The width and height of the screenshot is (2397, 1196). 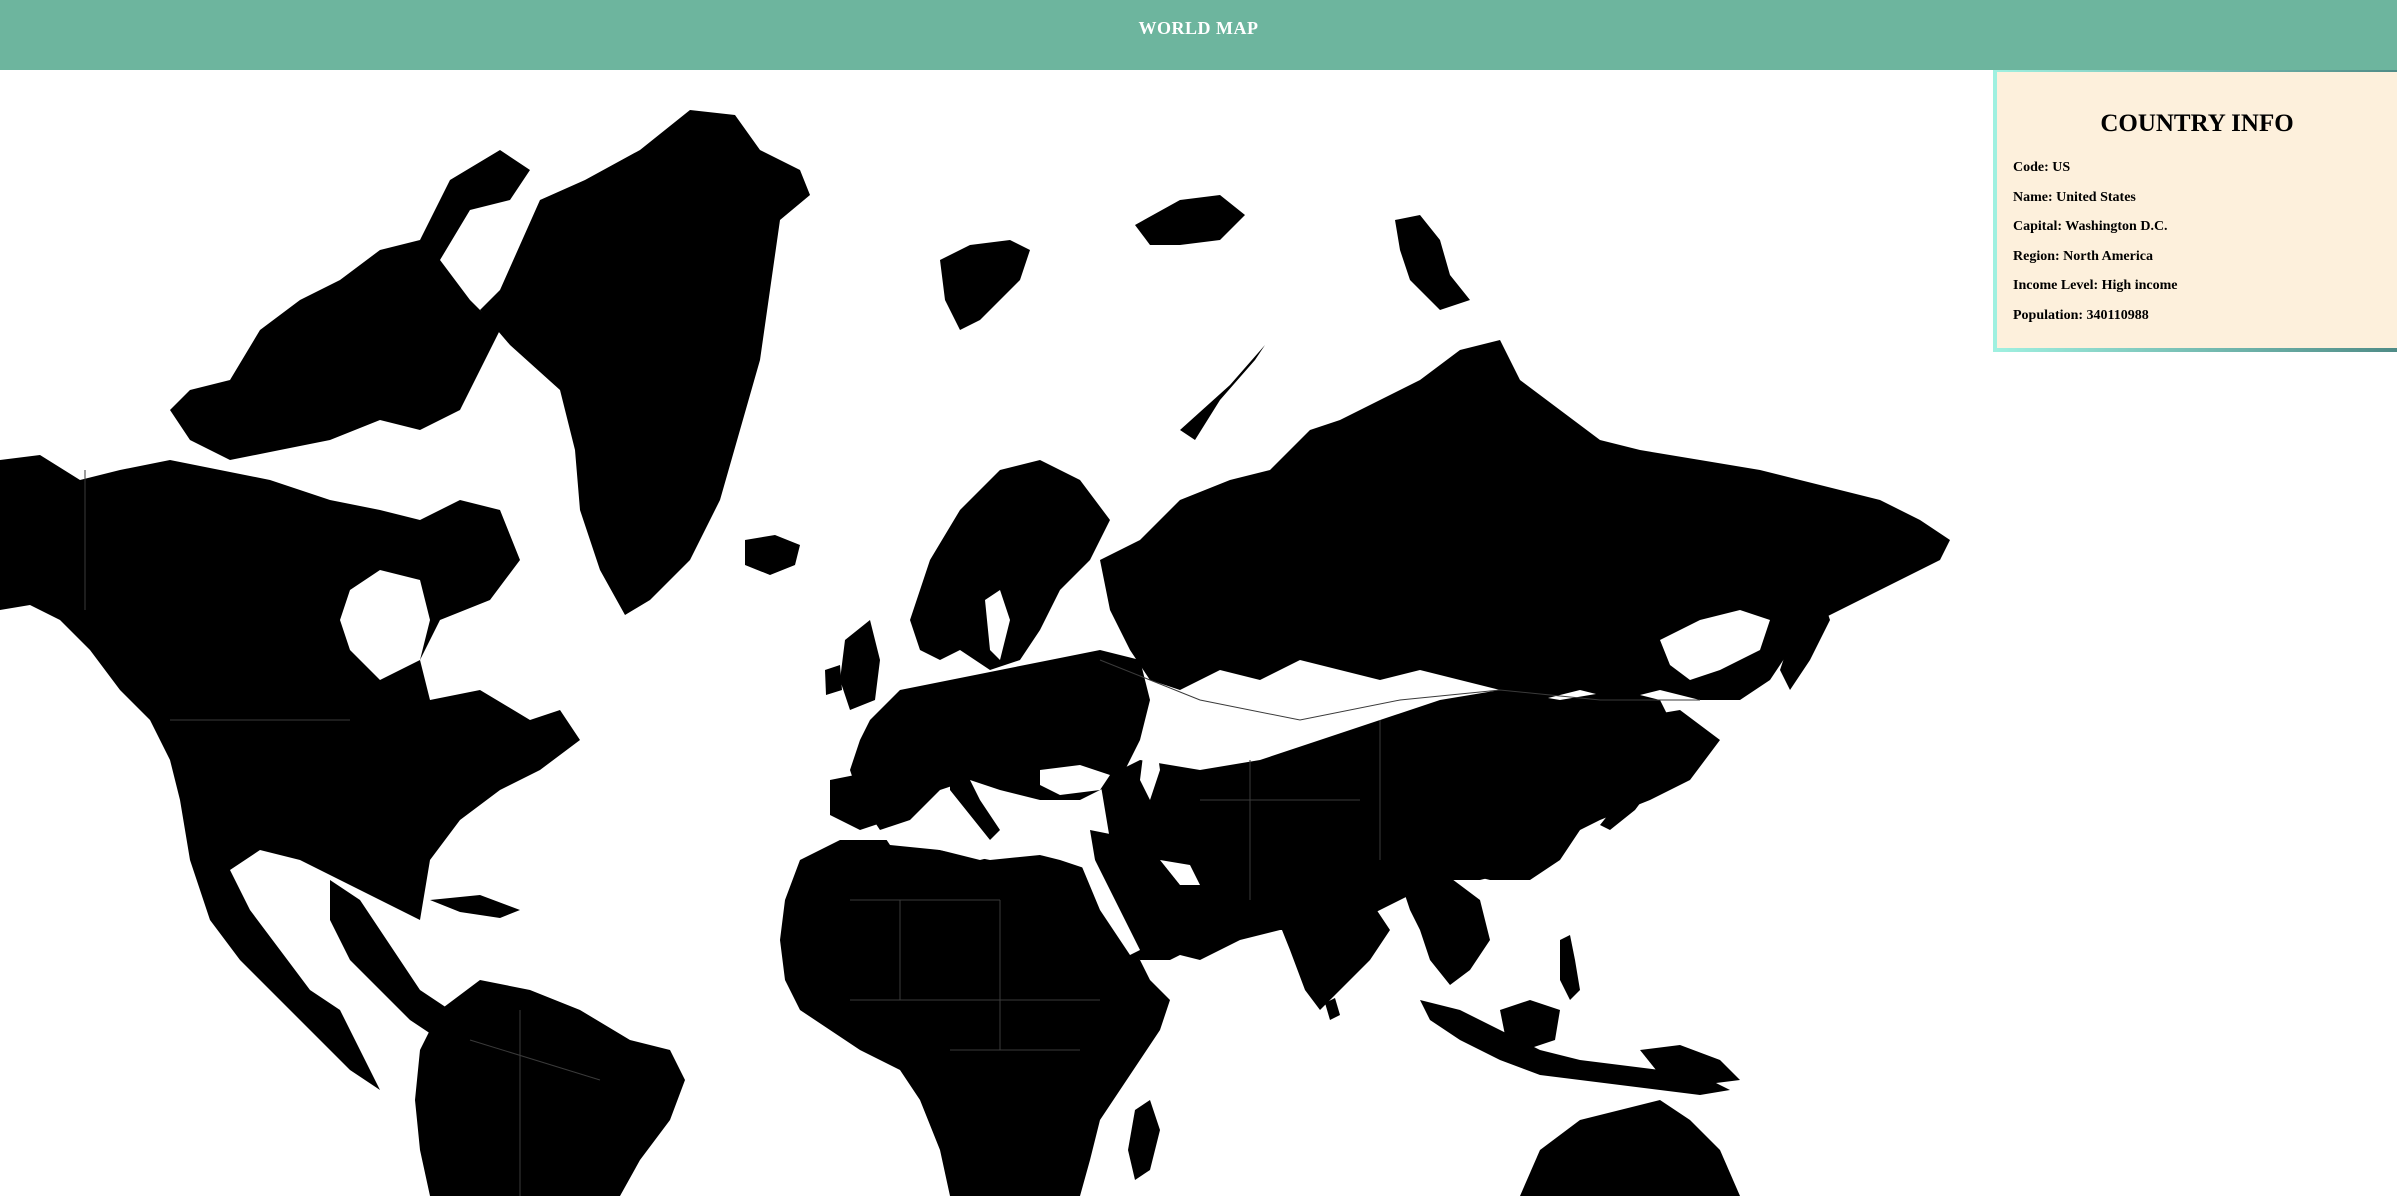 What do you see at coordinates (2095, 286) in the screenshot?
I see `info-row-income-level: Income Level: High income` at bounding box center [2095, 286].